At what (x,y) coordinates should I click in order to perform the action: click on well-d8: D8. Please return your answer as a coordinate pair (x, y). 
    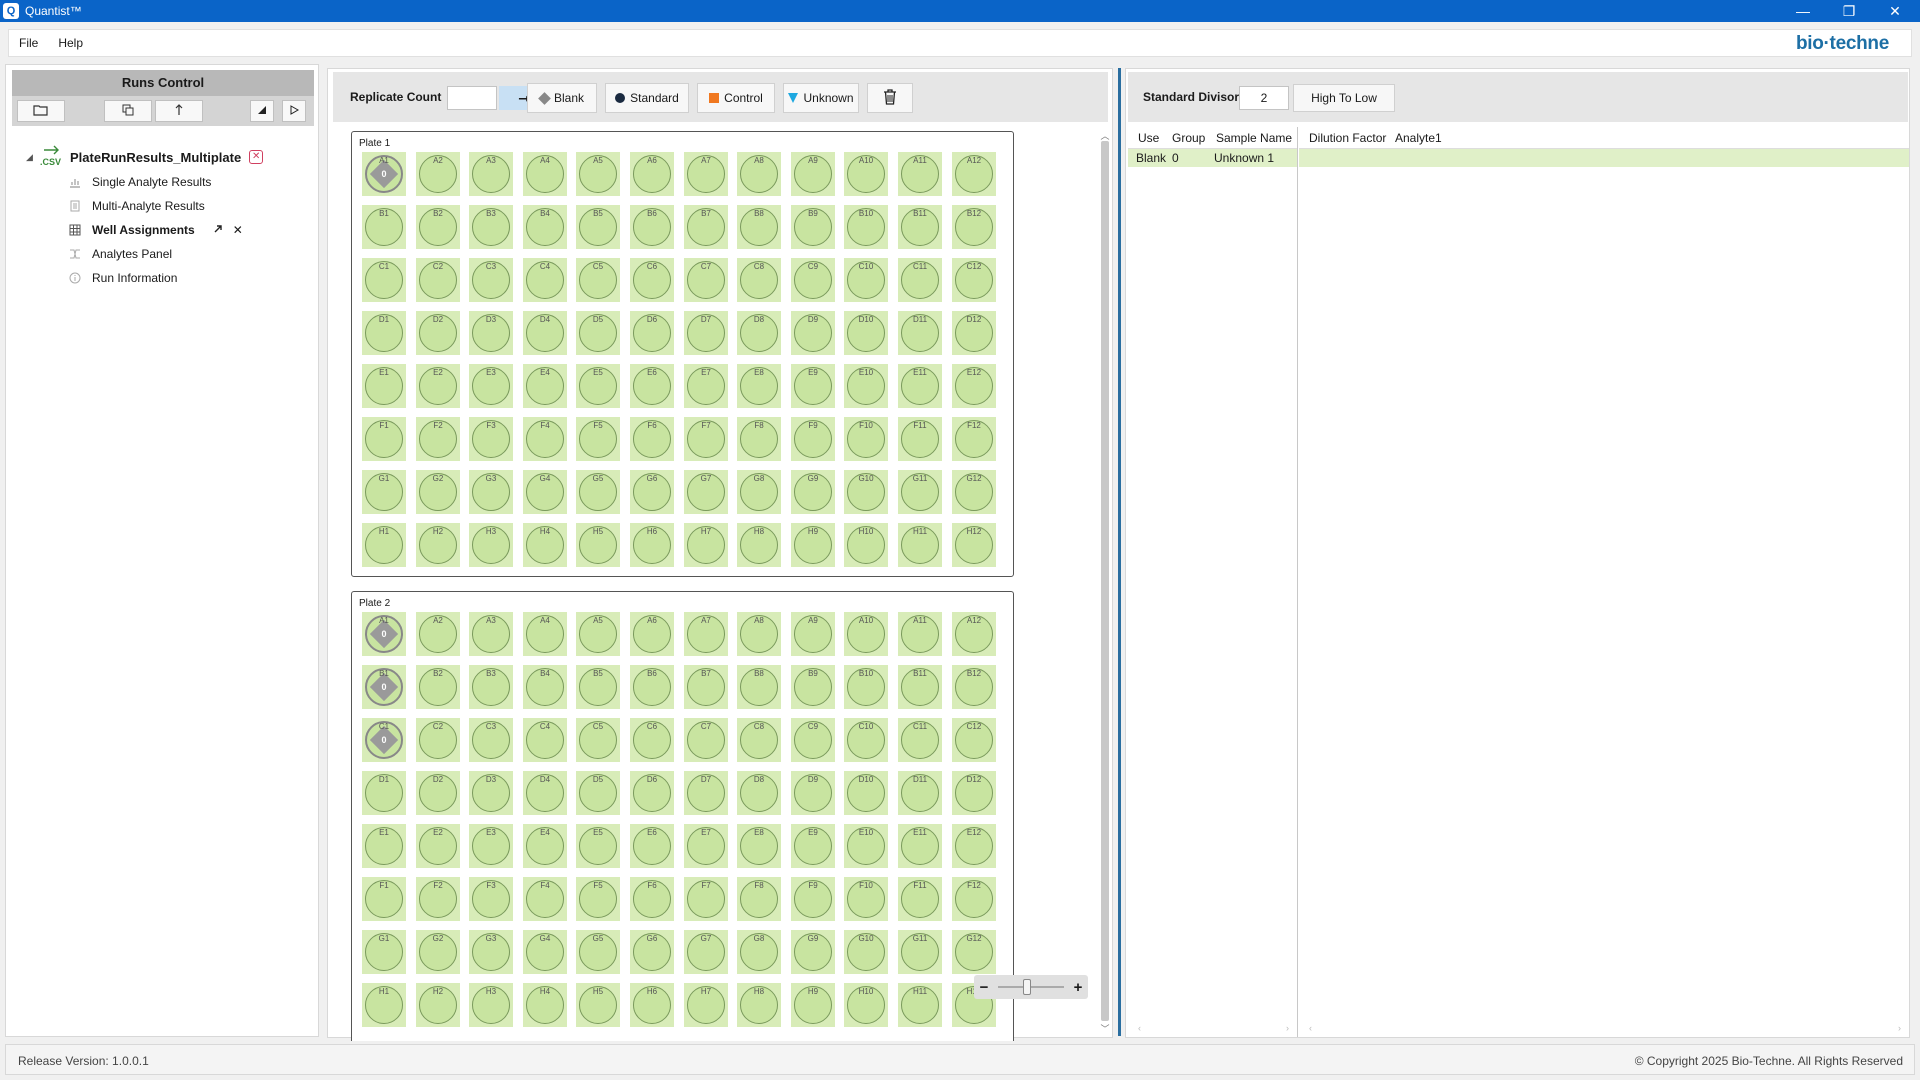
    Looking at the image, I should click on (759, 333).